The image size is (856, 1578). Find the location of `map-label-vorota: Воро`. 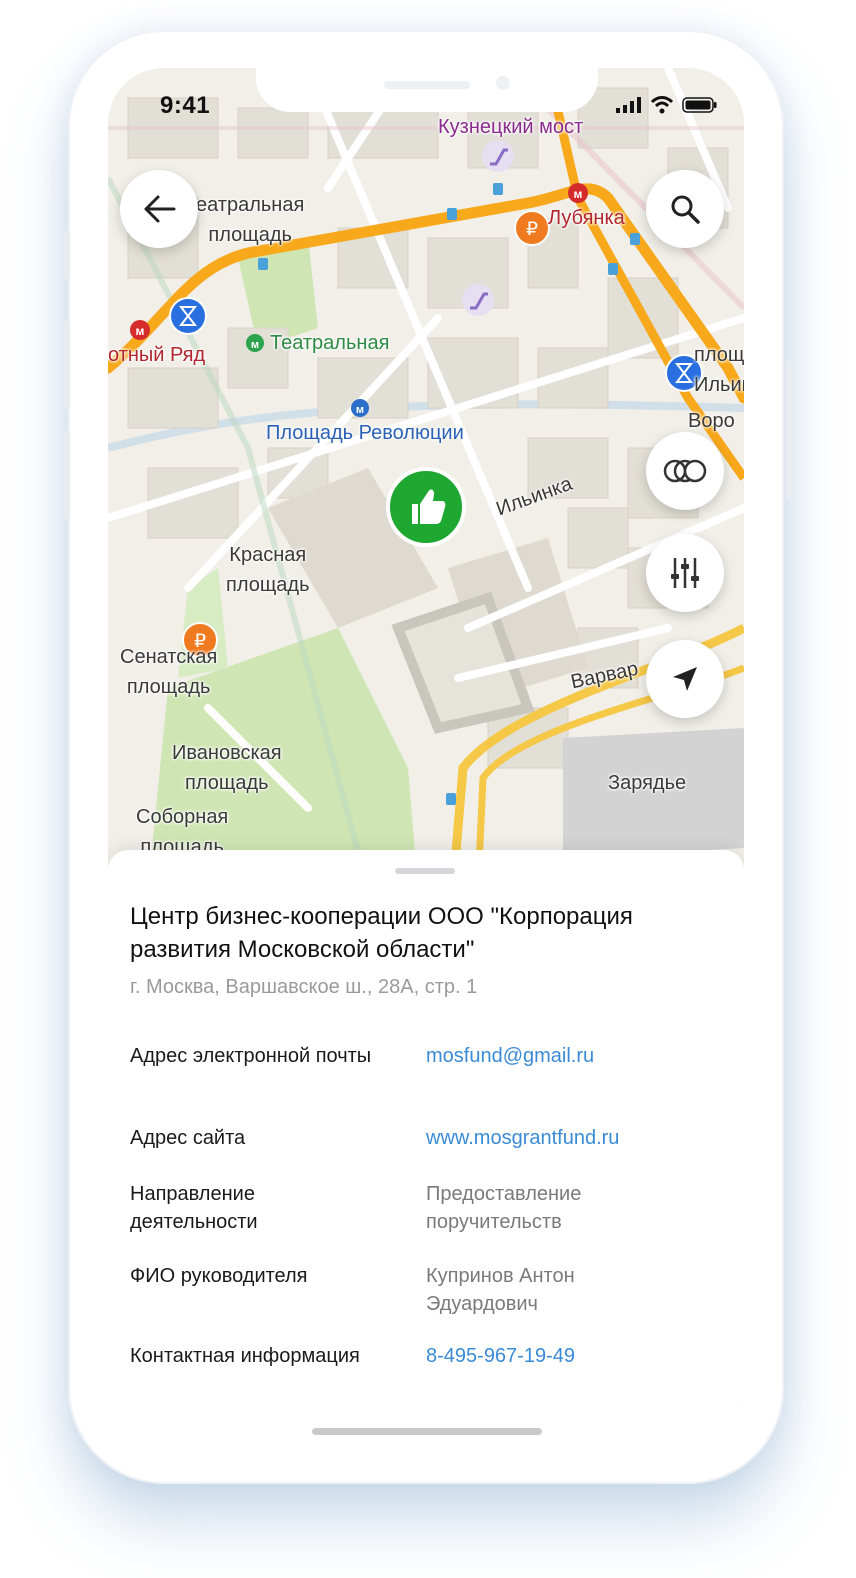

map-label-vorota: Воро is located at coordinates (711, 421).